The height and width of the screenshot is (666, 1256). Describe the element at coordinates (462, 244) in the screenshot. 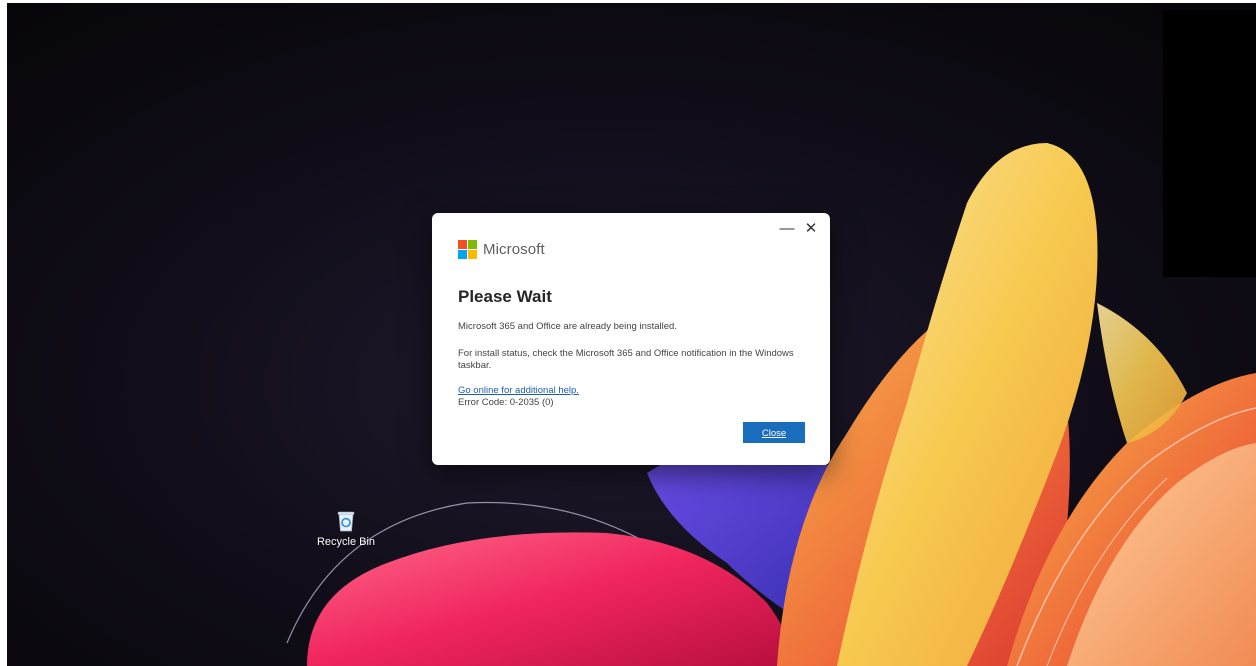

I see `logo-square-red` at that location.